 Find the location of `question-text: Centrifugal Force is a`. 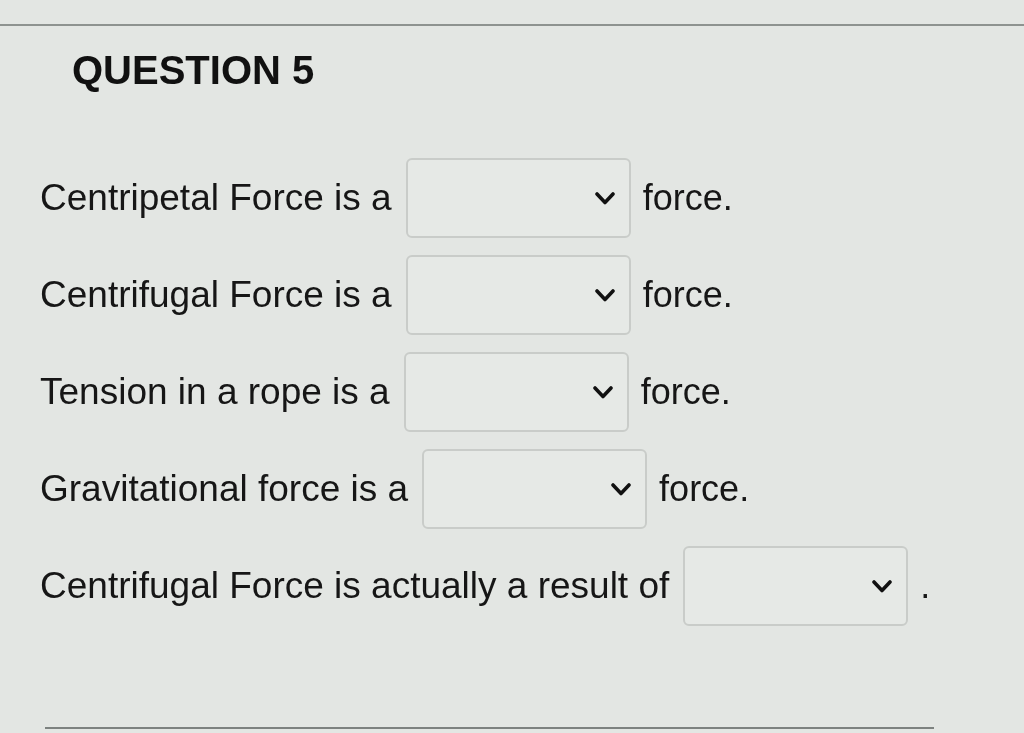

question-text: Centrifugal Force is a is located at coordinates (216, 295).